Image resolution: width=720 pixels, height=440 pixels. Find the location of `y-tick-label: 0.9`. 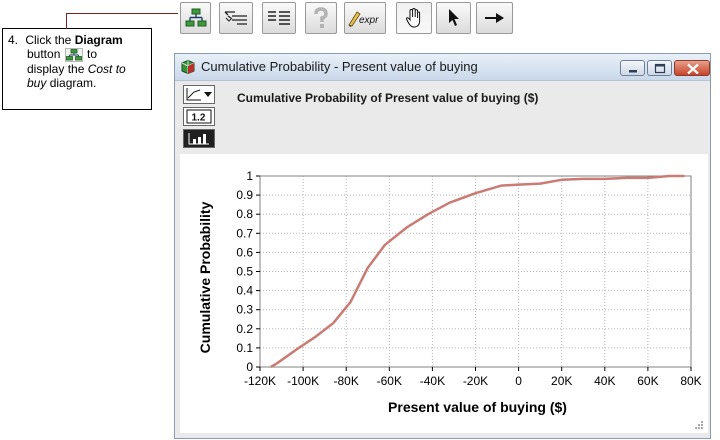

y-tick-label: 0.9 is located at coordinates (244, 195).